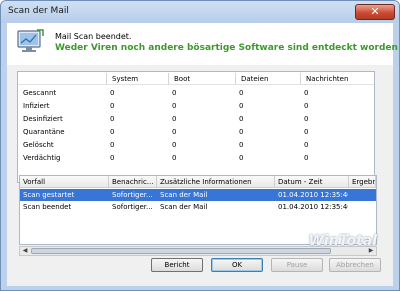  Describe the element at coordinates (49, 195) in the screenshot. I see `event-cell: Scan gestartet` at that location.